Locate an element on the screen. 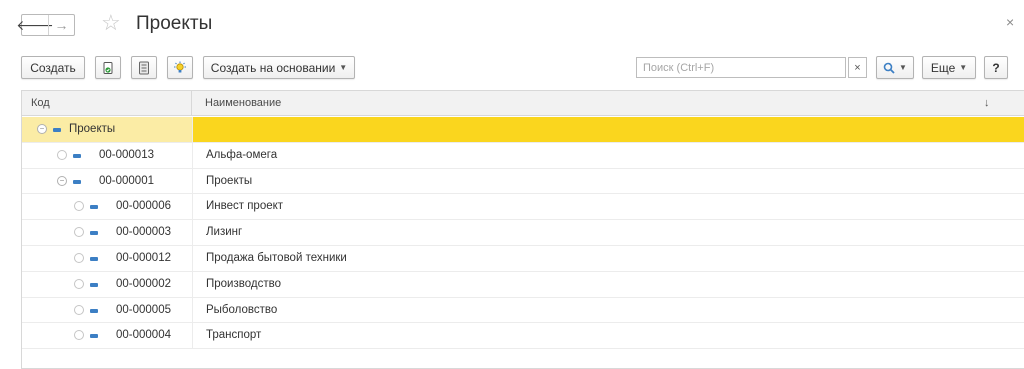  table-row: 00-000003 Лизинг is located at coordinates (523, 233).